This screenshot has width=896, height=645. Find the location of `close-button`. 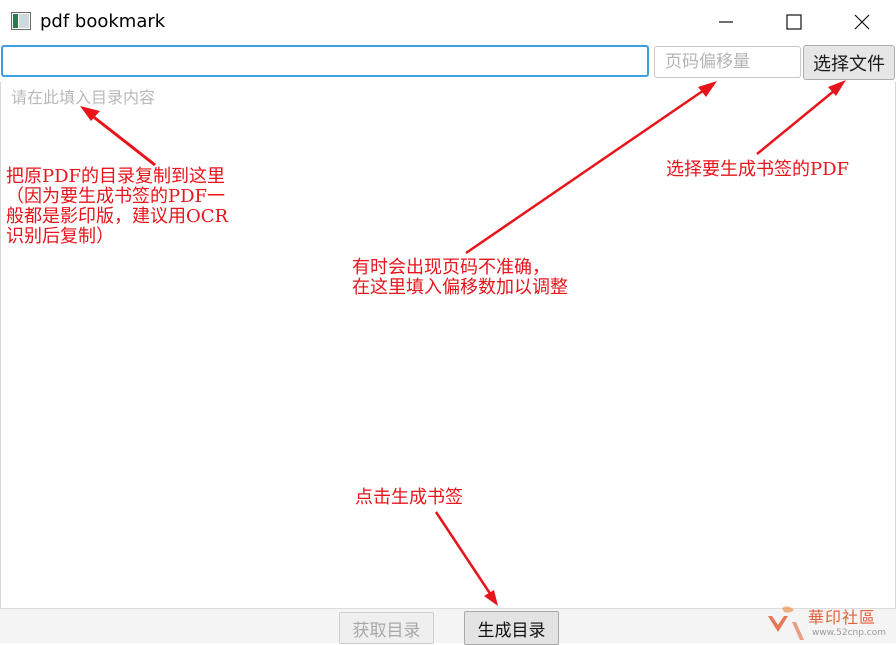

close-button is located at coordinates (862, 22).